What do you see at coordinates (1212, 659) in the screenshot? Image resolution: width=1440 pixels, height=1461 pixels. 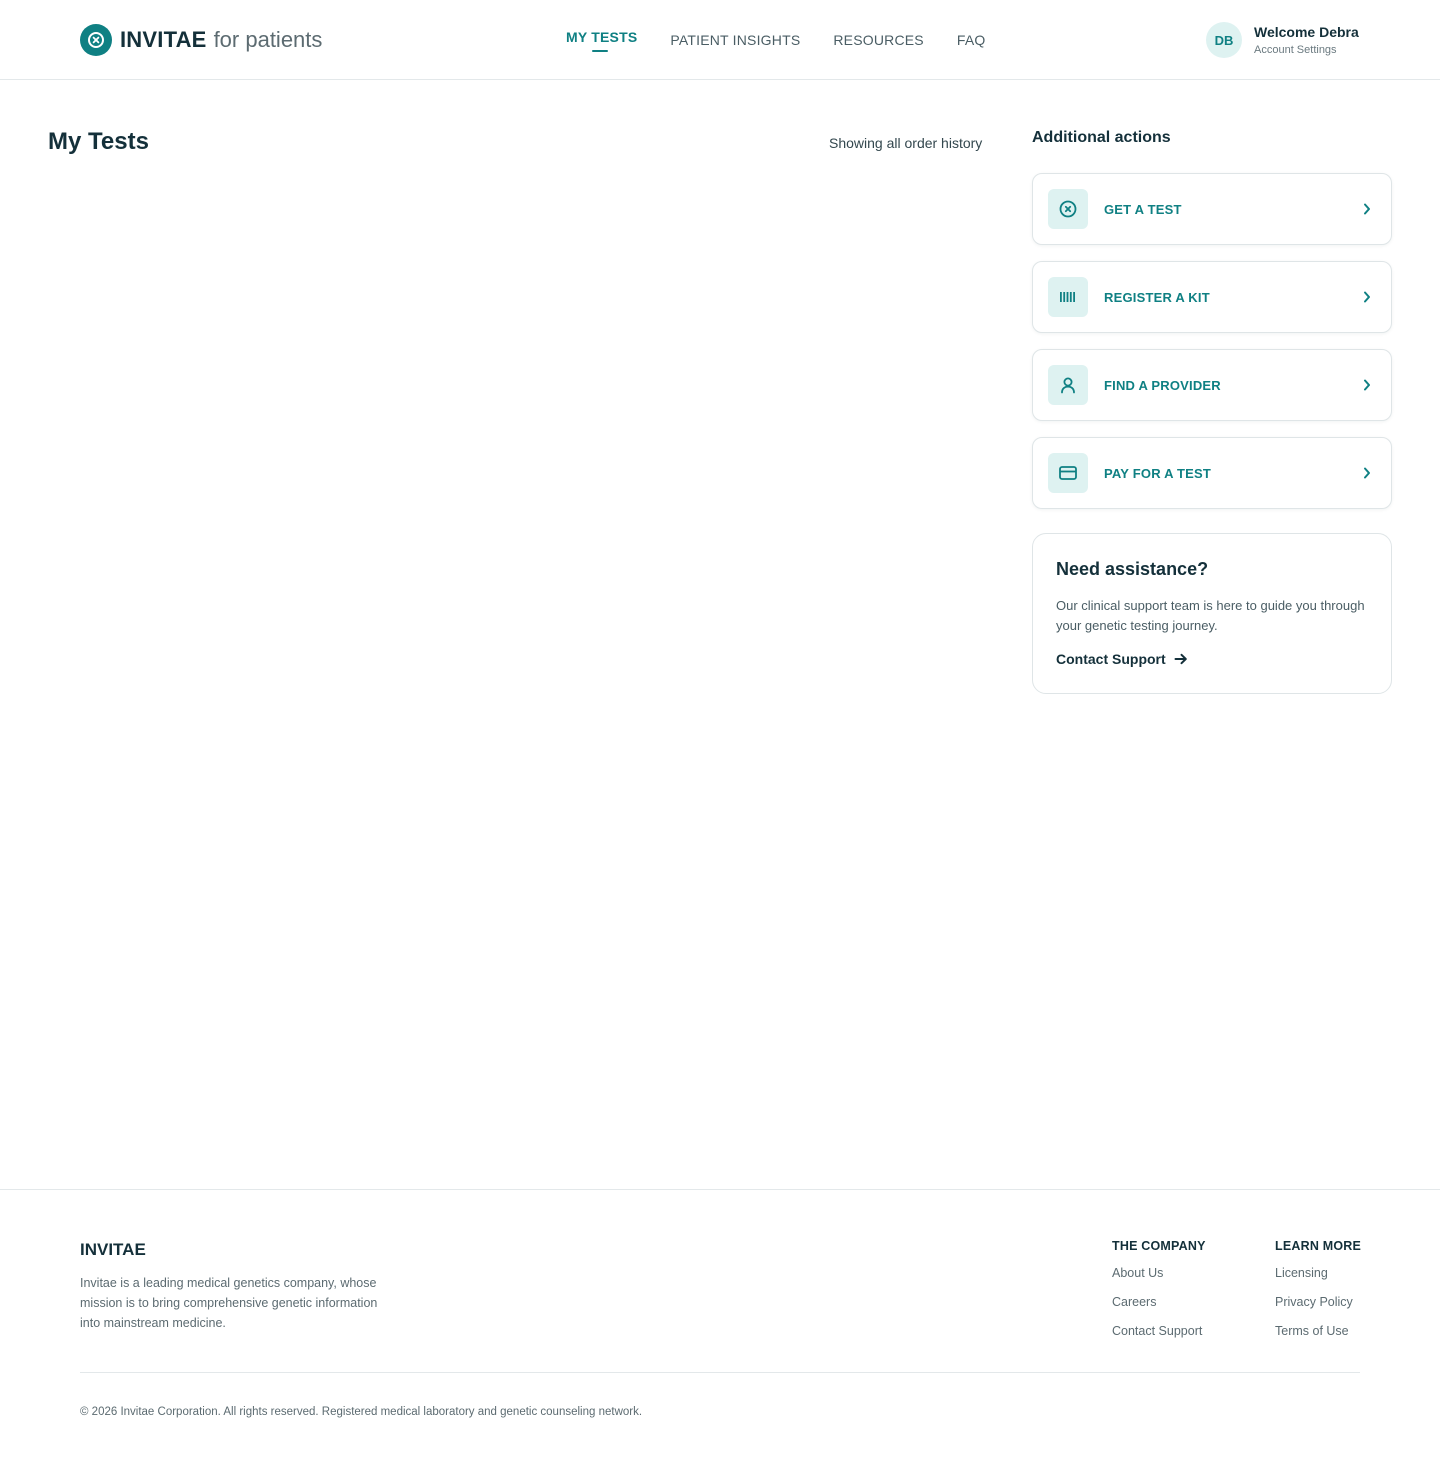 I see `contact-support-link: Contact Support` at bounding box center [1212, 659].